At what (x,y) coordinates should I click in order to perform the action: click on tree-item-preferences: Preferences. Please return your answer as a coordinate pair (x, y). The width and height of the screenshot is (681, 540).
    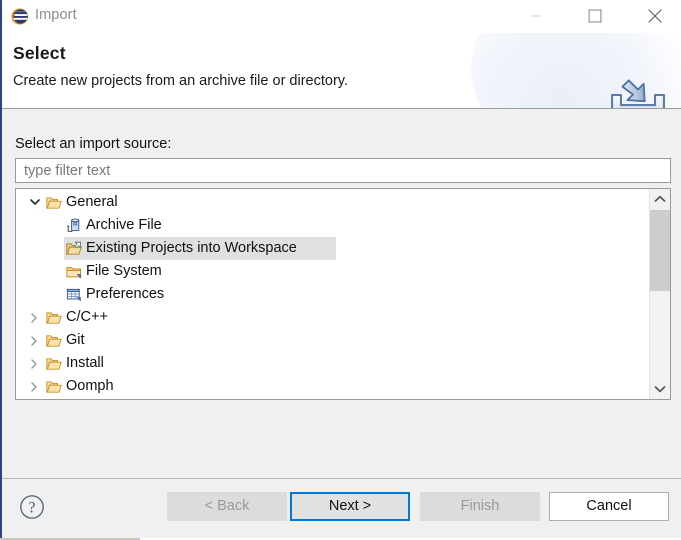
    Looking at the image, I should click on (332, 294).